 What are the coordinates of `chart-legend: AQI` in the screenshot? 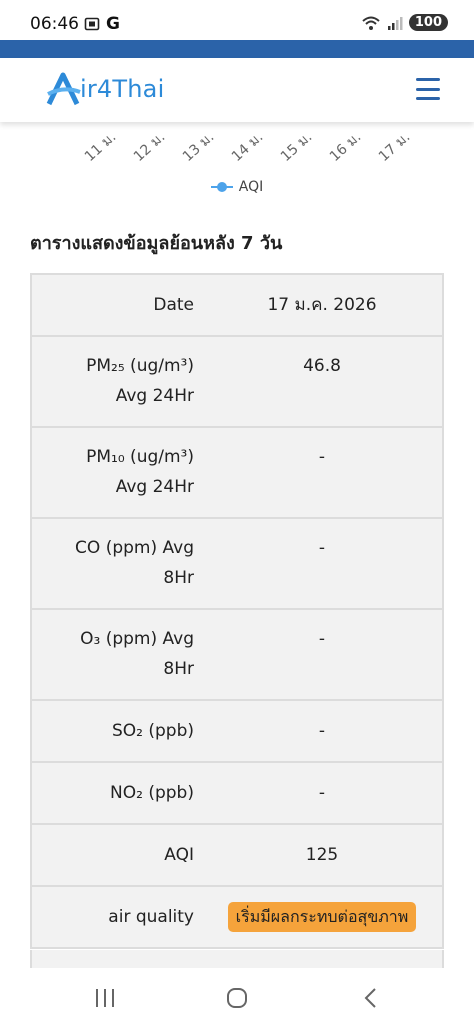 It's located at (237, 187).